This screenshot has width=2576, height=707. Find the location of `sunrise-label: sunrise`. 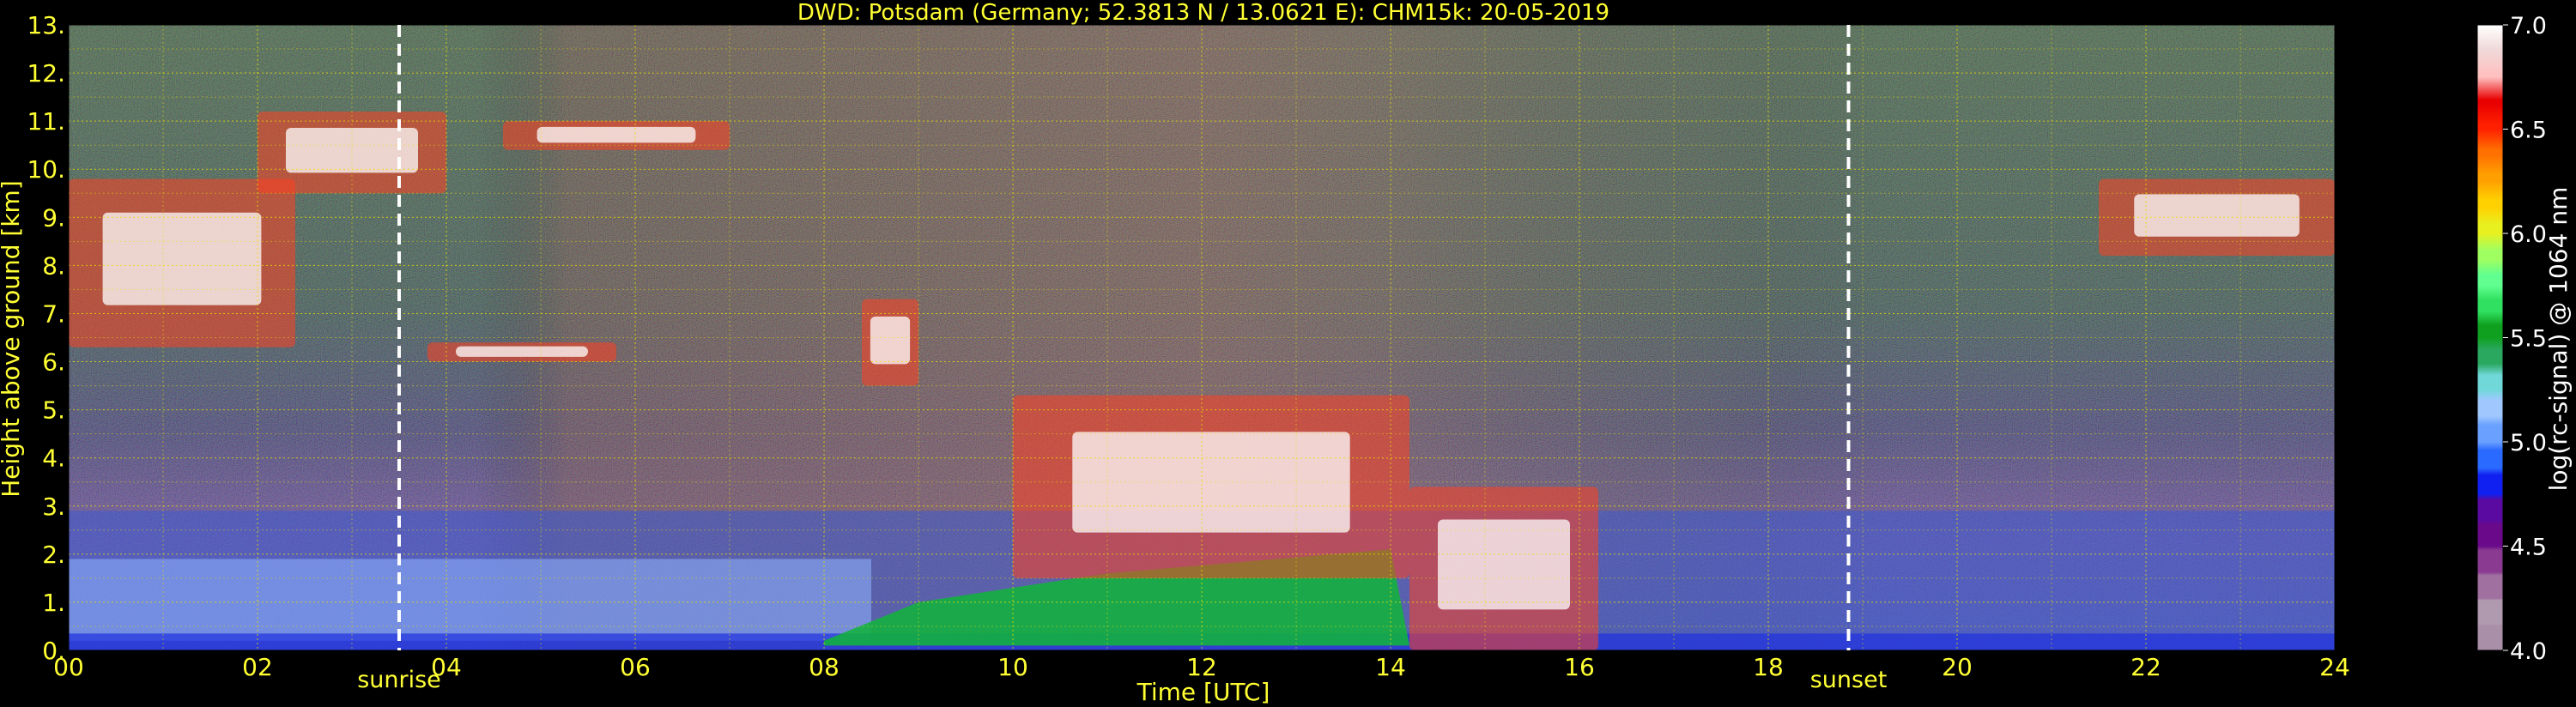

sunrise-label: sunrise is located at coordinates (399, 680).